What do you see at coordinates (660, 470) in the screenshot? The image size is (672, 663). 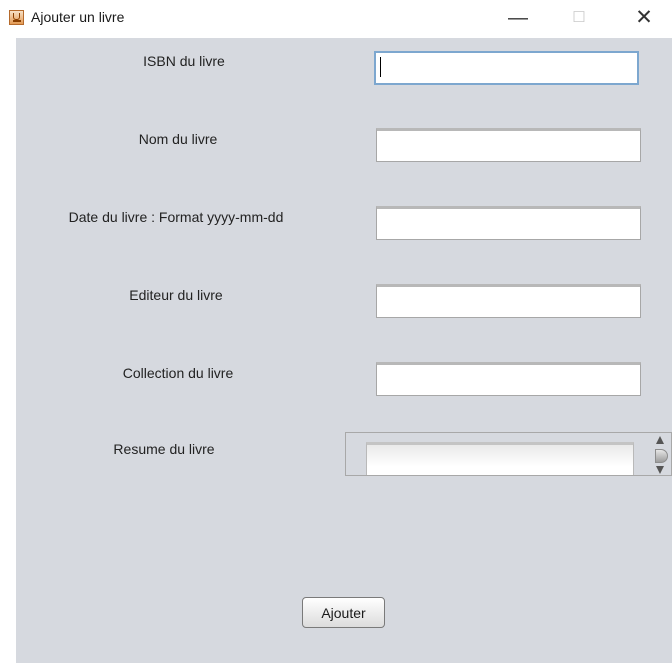 I see `scroll-down-arrow-icon` at bounding box center [660, 470].